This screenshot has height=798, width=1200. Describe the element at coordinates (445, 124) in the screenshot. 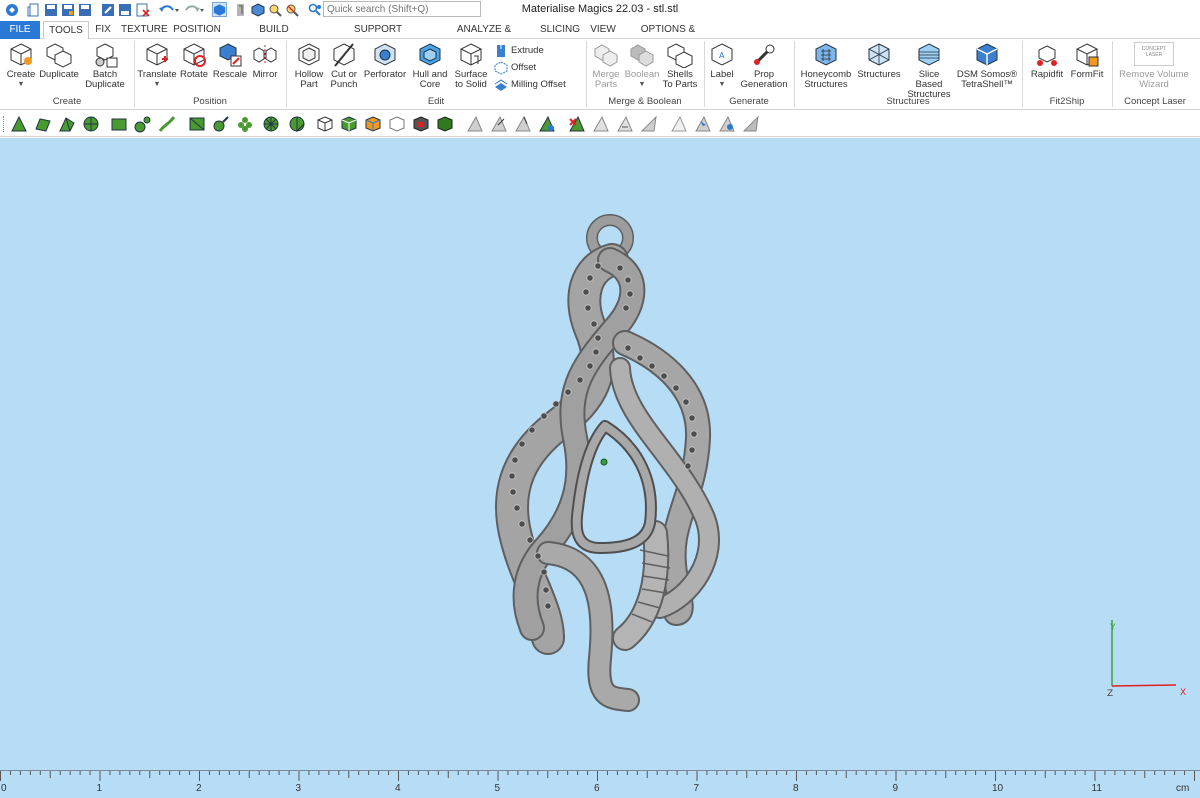

I see `box-dark-green-icon` at that location.